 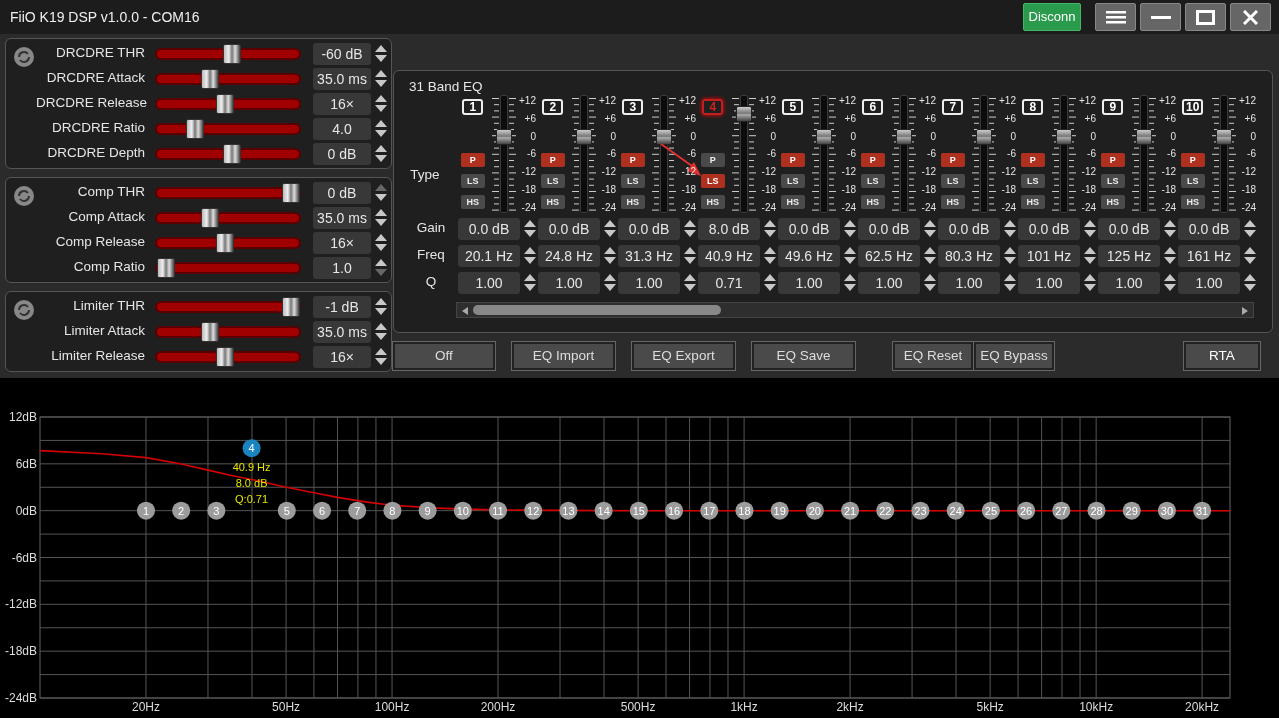 I want to click on value-field: 0 dB, so click(x=342, y=153).